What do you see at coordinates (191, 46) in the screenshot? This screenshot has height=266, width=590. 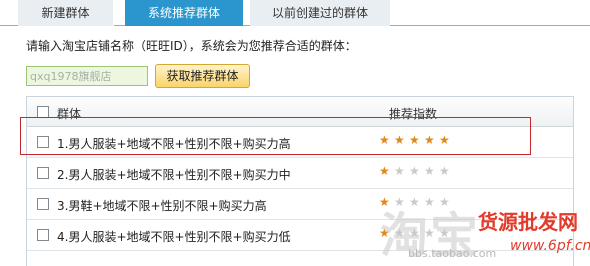 I see `instruction-text: 请输入淘宝店铺名称（旺旺ID），系统会为您推荐合适的群体：` at bounding box center [191, 46].